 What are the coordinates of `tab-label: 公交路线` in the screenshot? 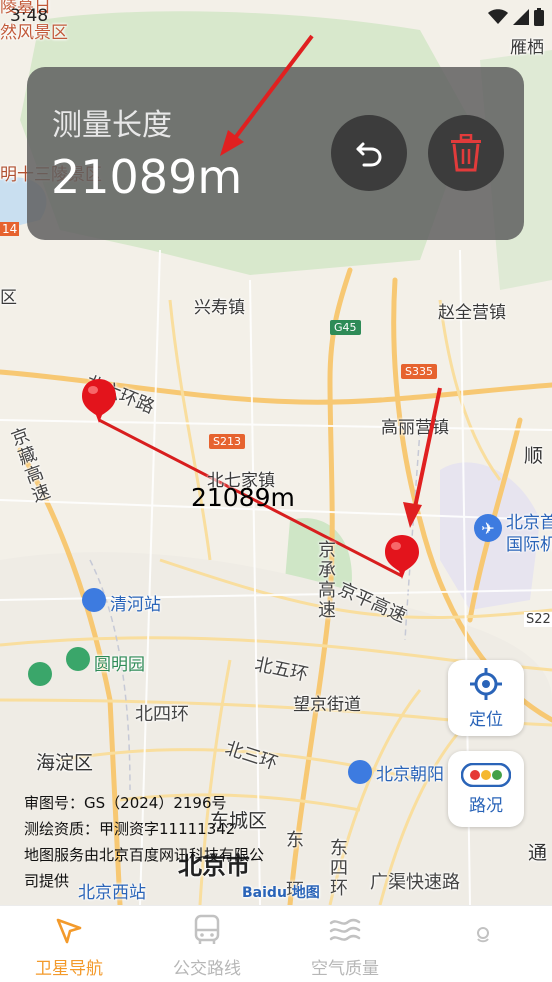 It's located at (207, 969).